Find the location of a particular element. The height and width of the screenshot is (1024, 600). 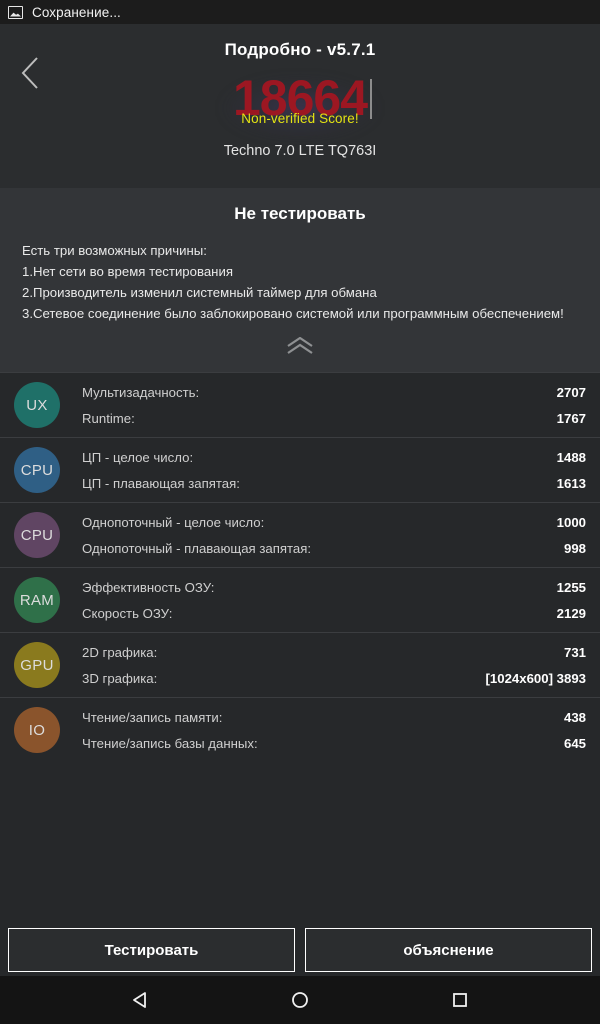

double-chevron-up-icon is located at coordinates (300, 345).